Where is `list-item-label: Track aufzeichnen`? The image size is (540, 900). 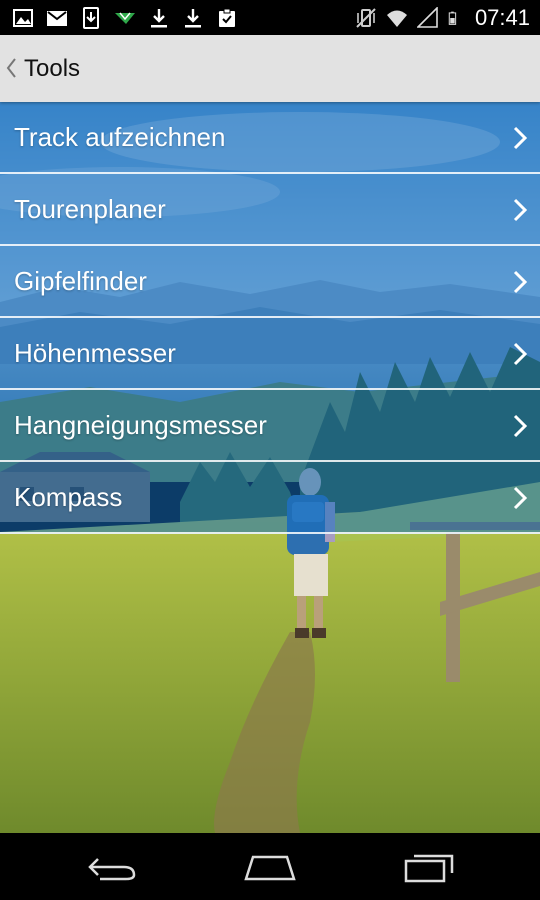
list-item-label: Track aufzeichnen is located at coordinates (120, 137).